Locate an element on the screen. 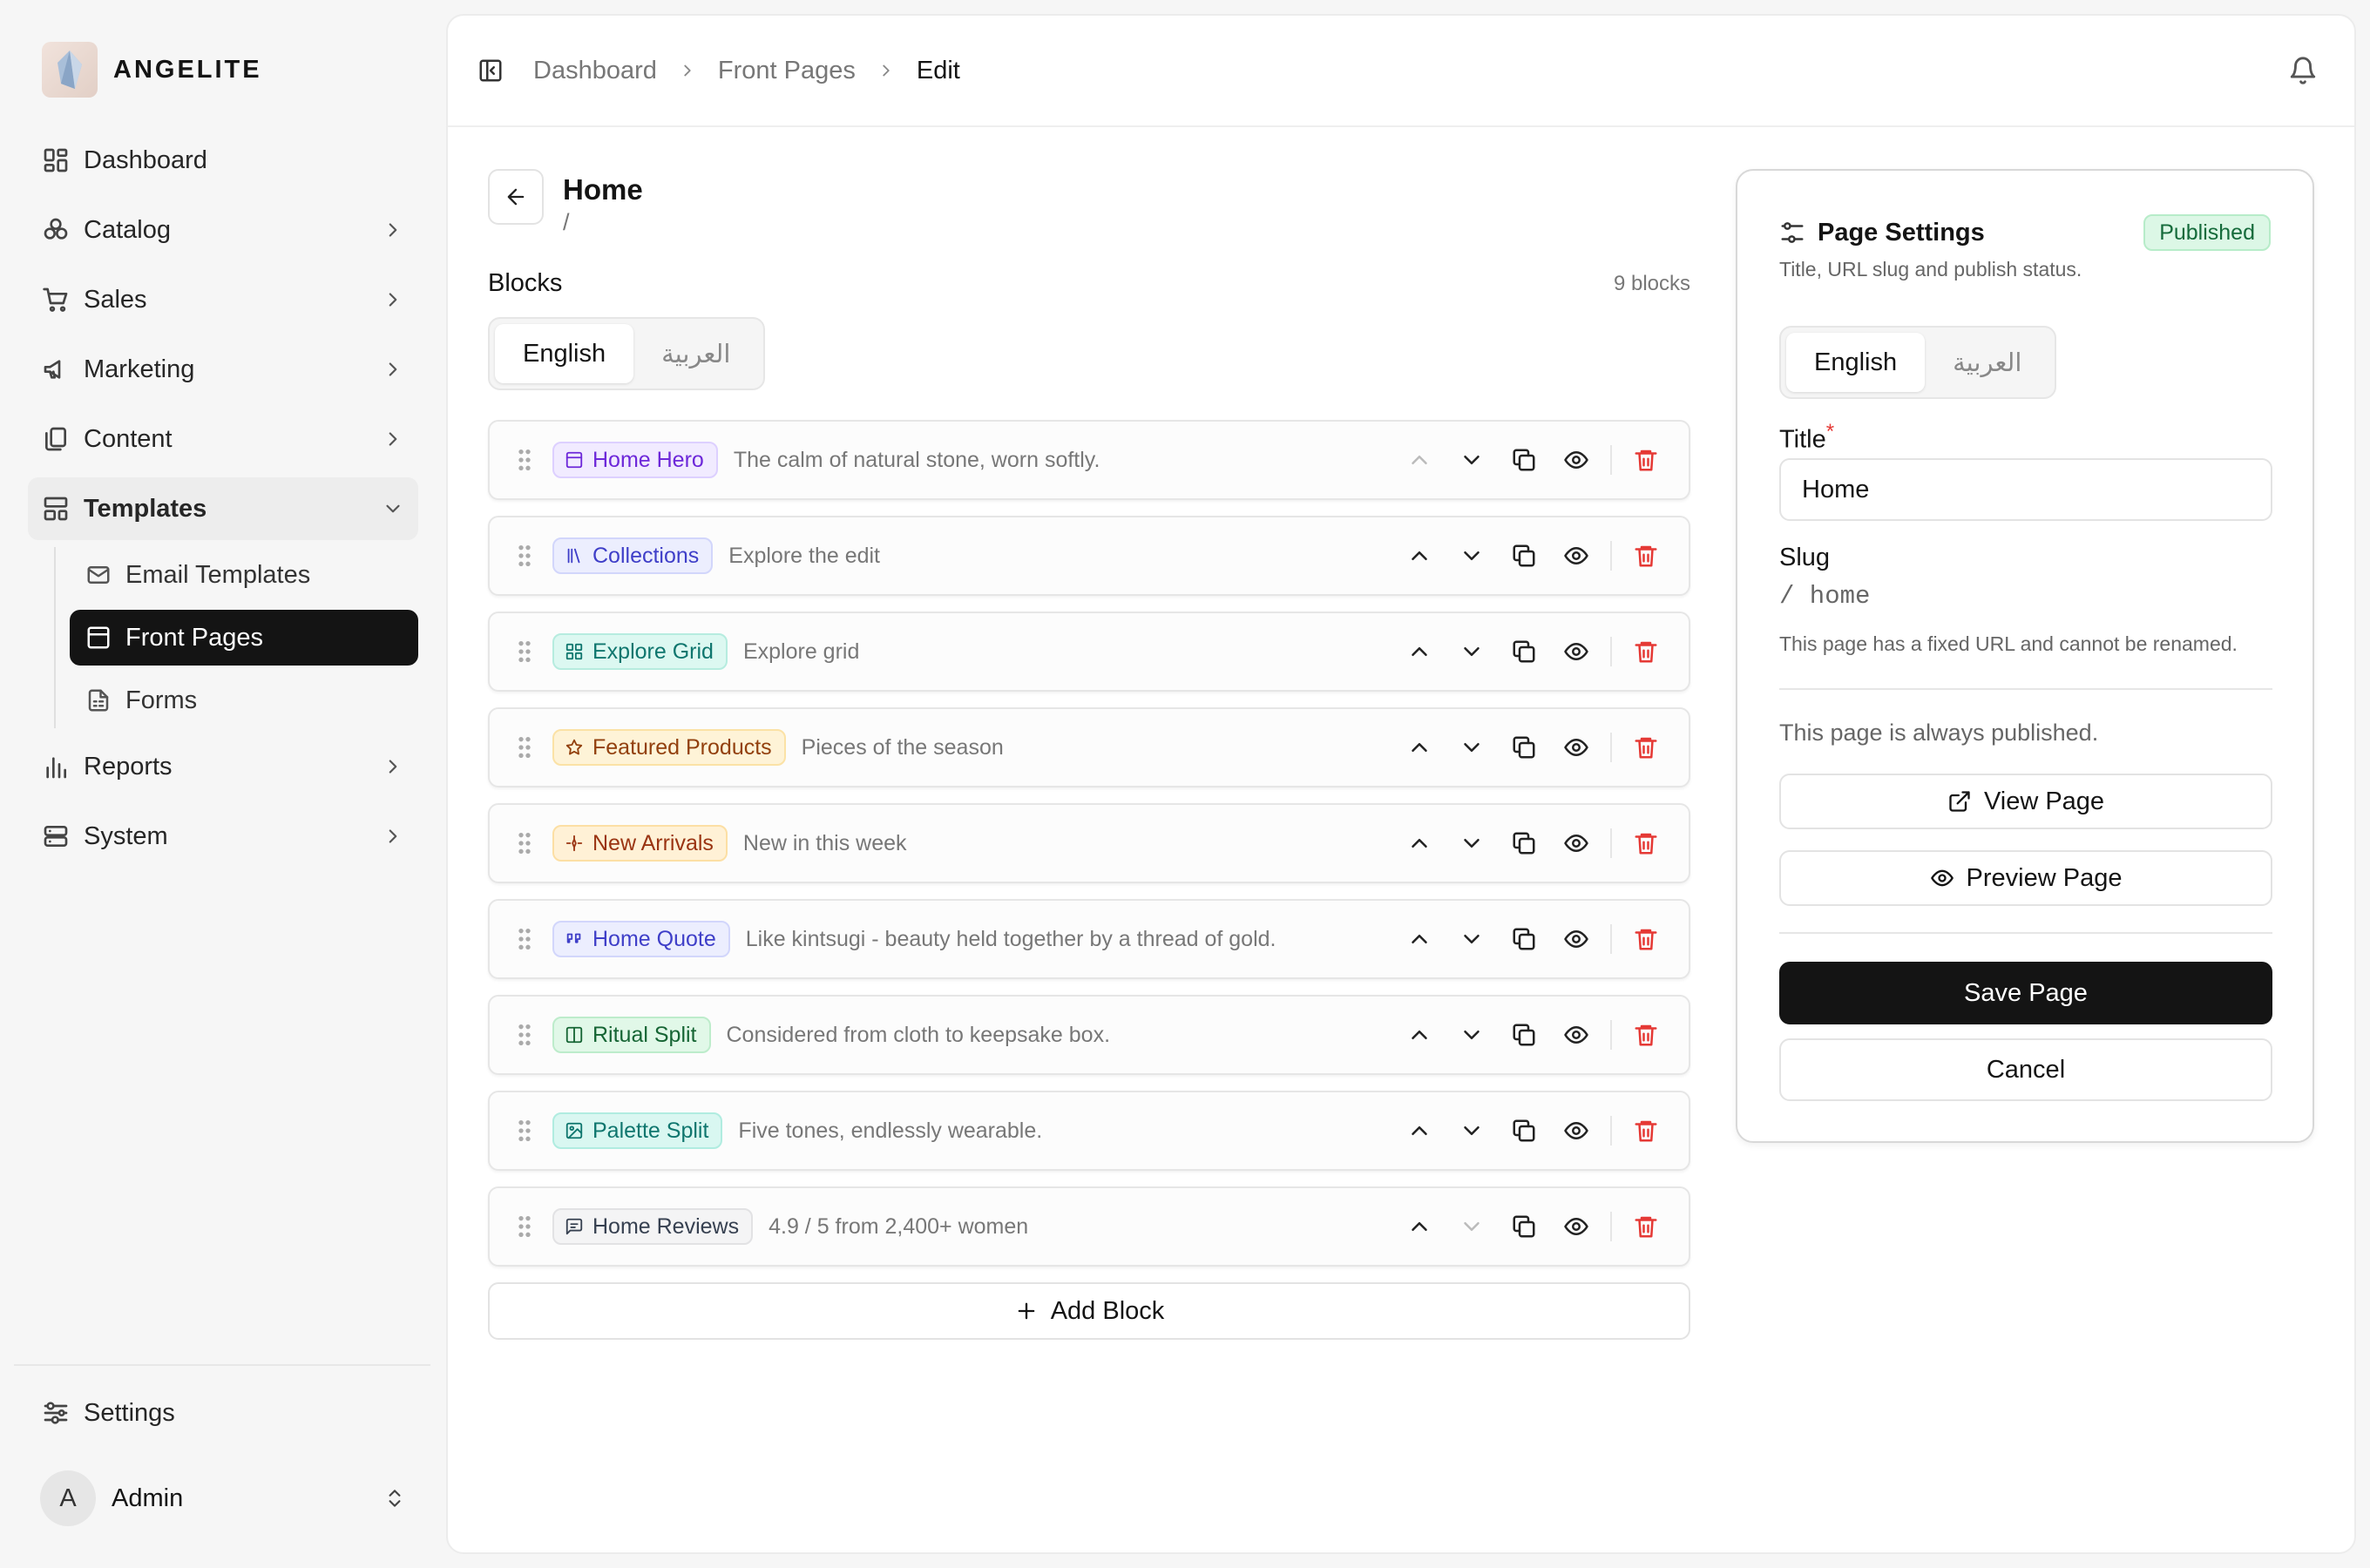  block-row: Explore Grid Explore grid is located at coordinates (1089, 652).